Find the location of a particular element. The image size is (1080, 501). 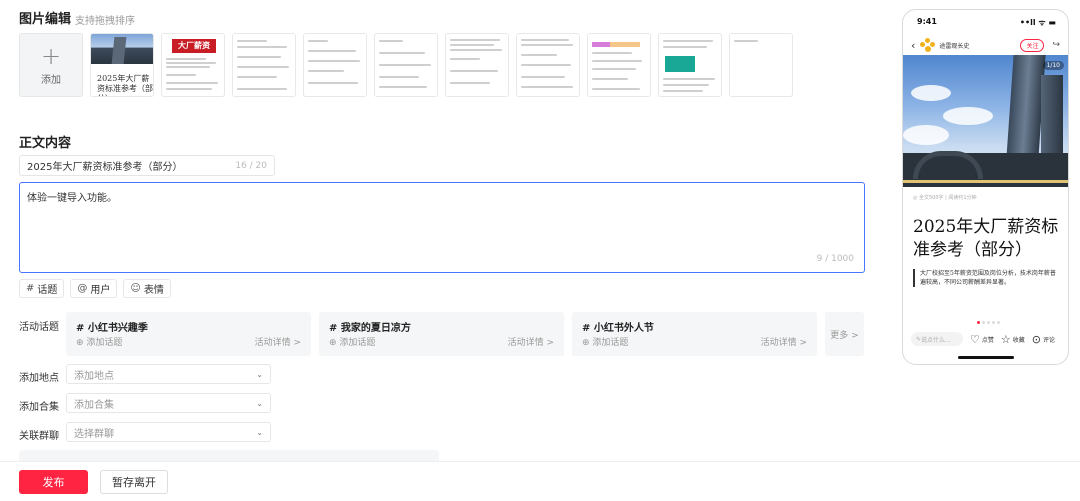

group-chat-label: 关联群聊 is located at coordinates (39, 436).